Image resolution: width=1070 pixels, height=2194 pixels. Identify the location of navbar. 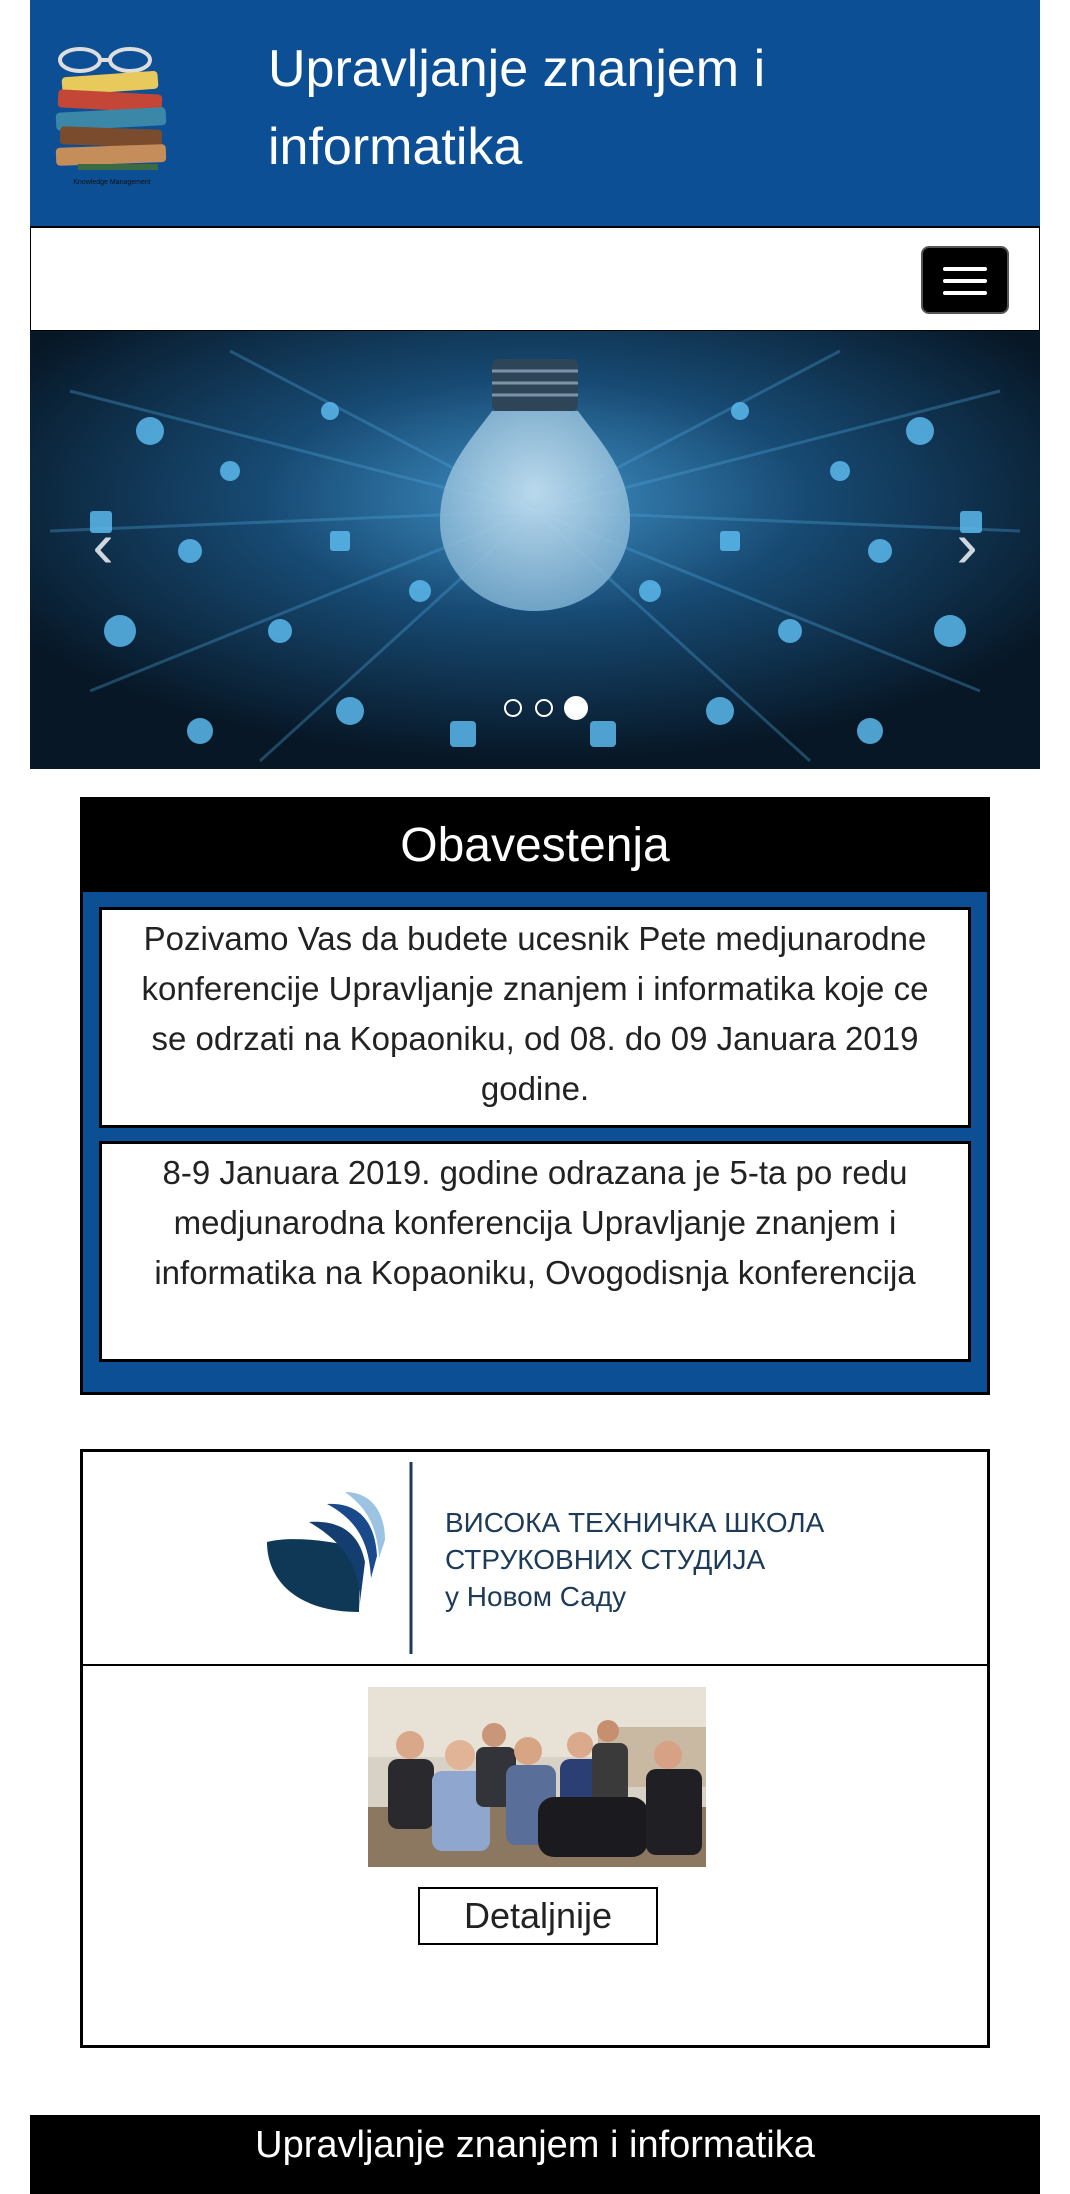
(535, 279).